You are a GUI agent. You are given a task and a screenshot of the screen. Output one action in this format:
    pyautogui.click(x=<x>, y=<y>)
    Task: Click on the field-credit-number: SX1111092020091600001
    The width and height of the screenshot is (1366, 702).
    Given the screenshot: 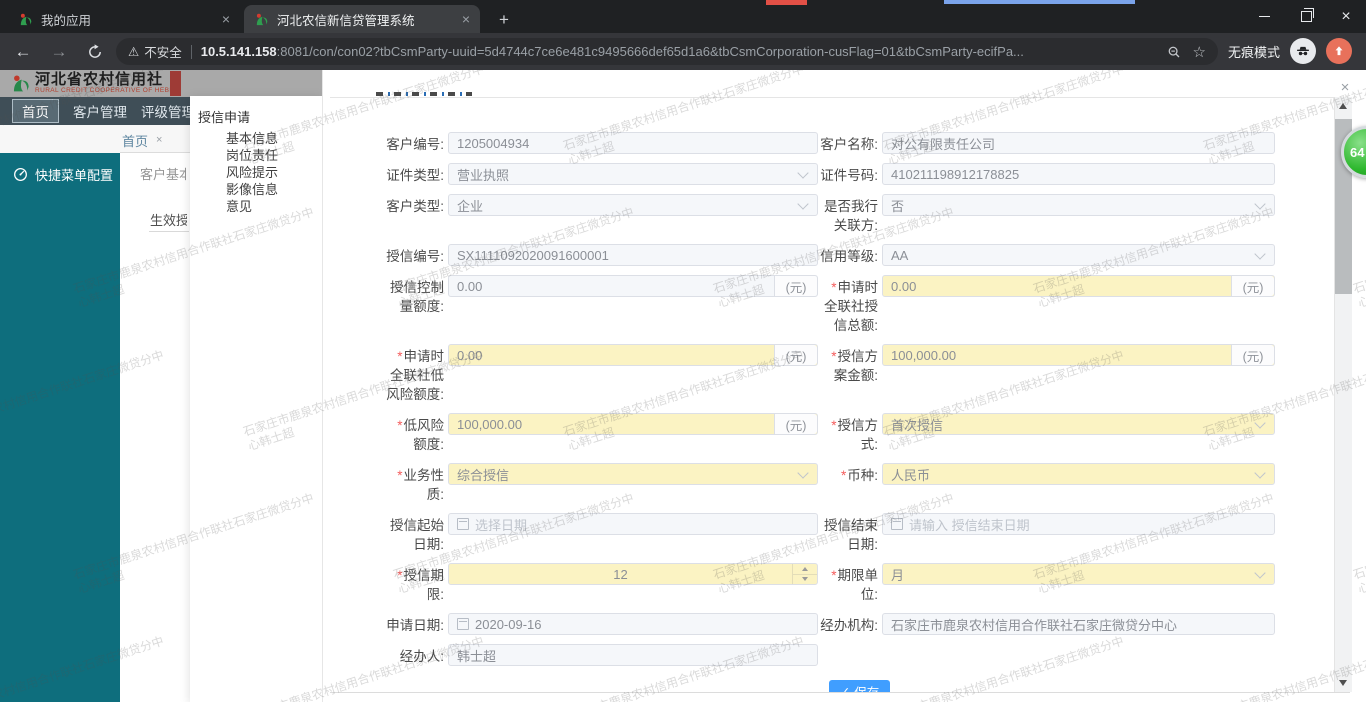 What is the action you would take?
    pyautogui.click(x=633, y=255)
    